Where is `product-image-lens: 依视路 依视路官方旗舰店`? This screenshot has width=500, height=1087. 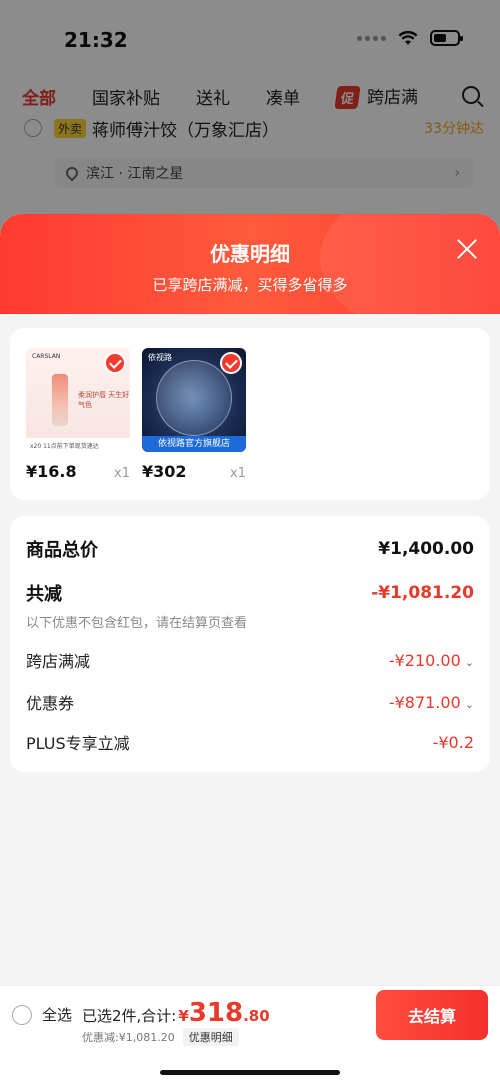
product-image-lens: 依视路 依视路官方旗舰店 is located at coordinates (194, 400).